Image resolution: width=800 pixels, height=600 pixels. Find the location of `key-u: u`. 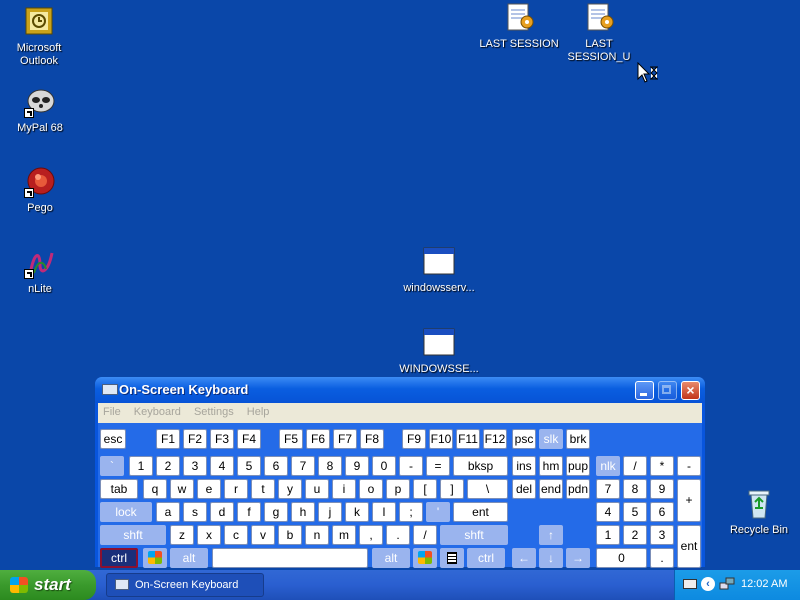

key-u: u is located at coordinates (317, 489).